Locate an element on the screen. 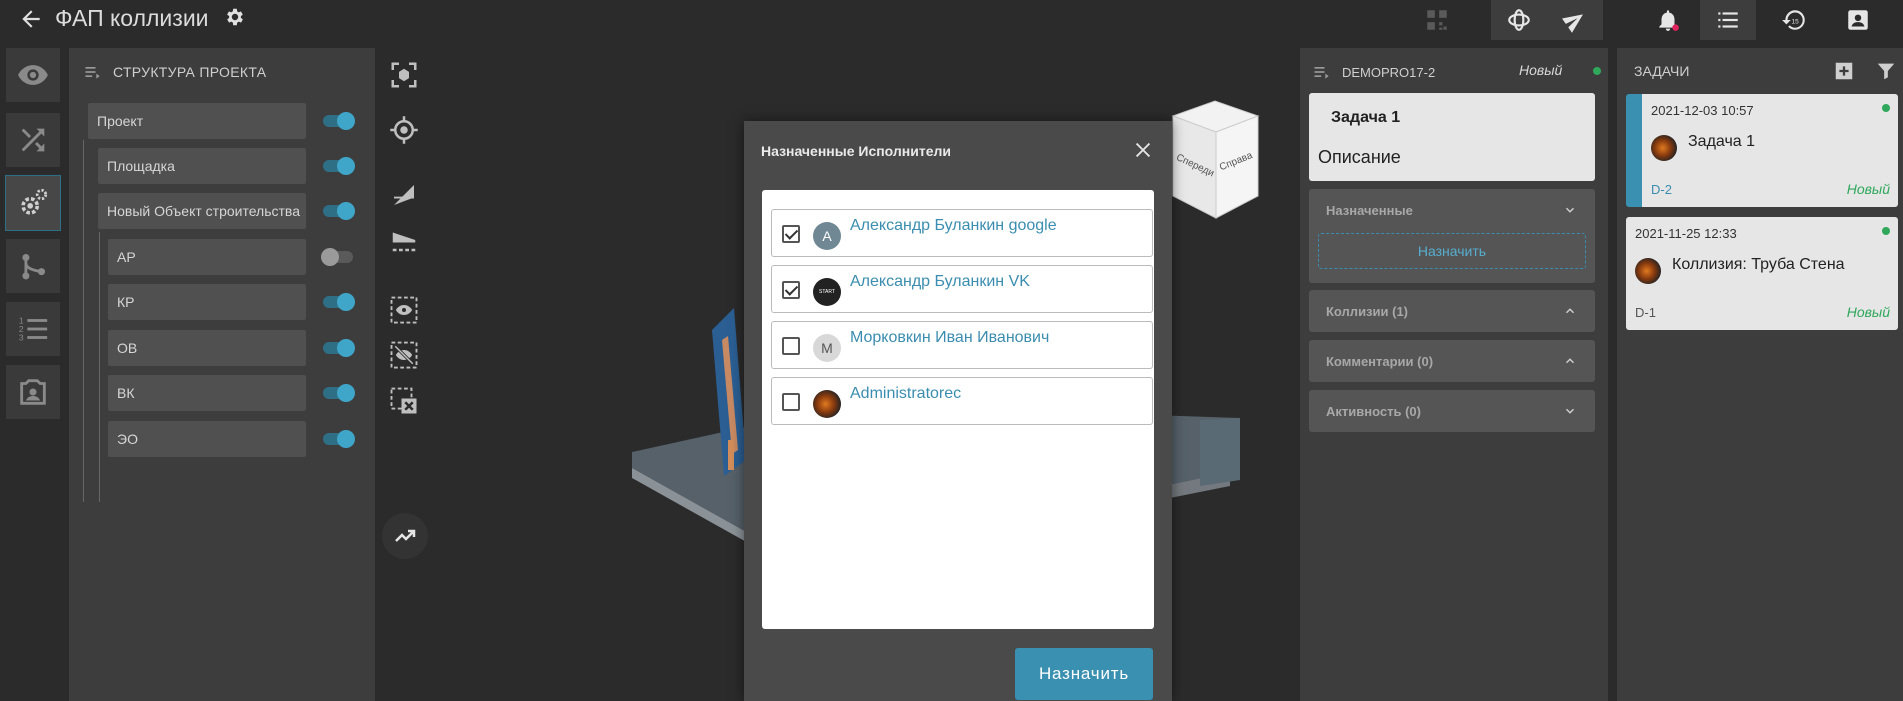 This screenshot has height=701, width=1903. toggle-eo is located at coordinates (339, 439).